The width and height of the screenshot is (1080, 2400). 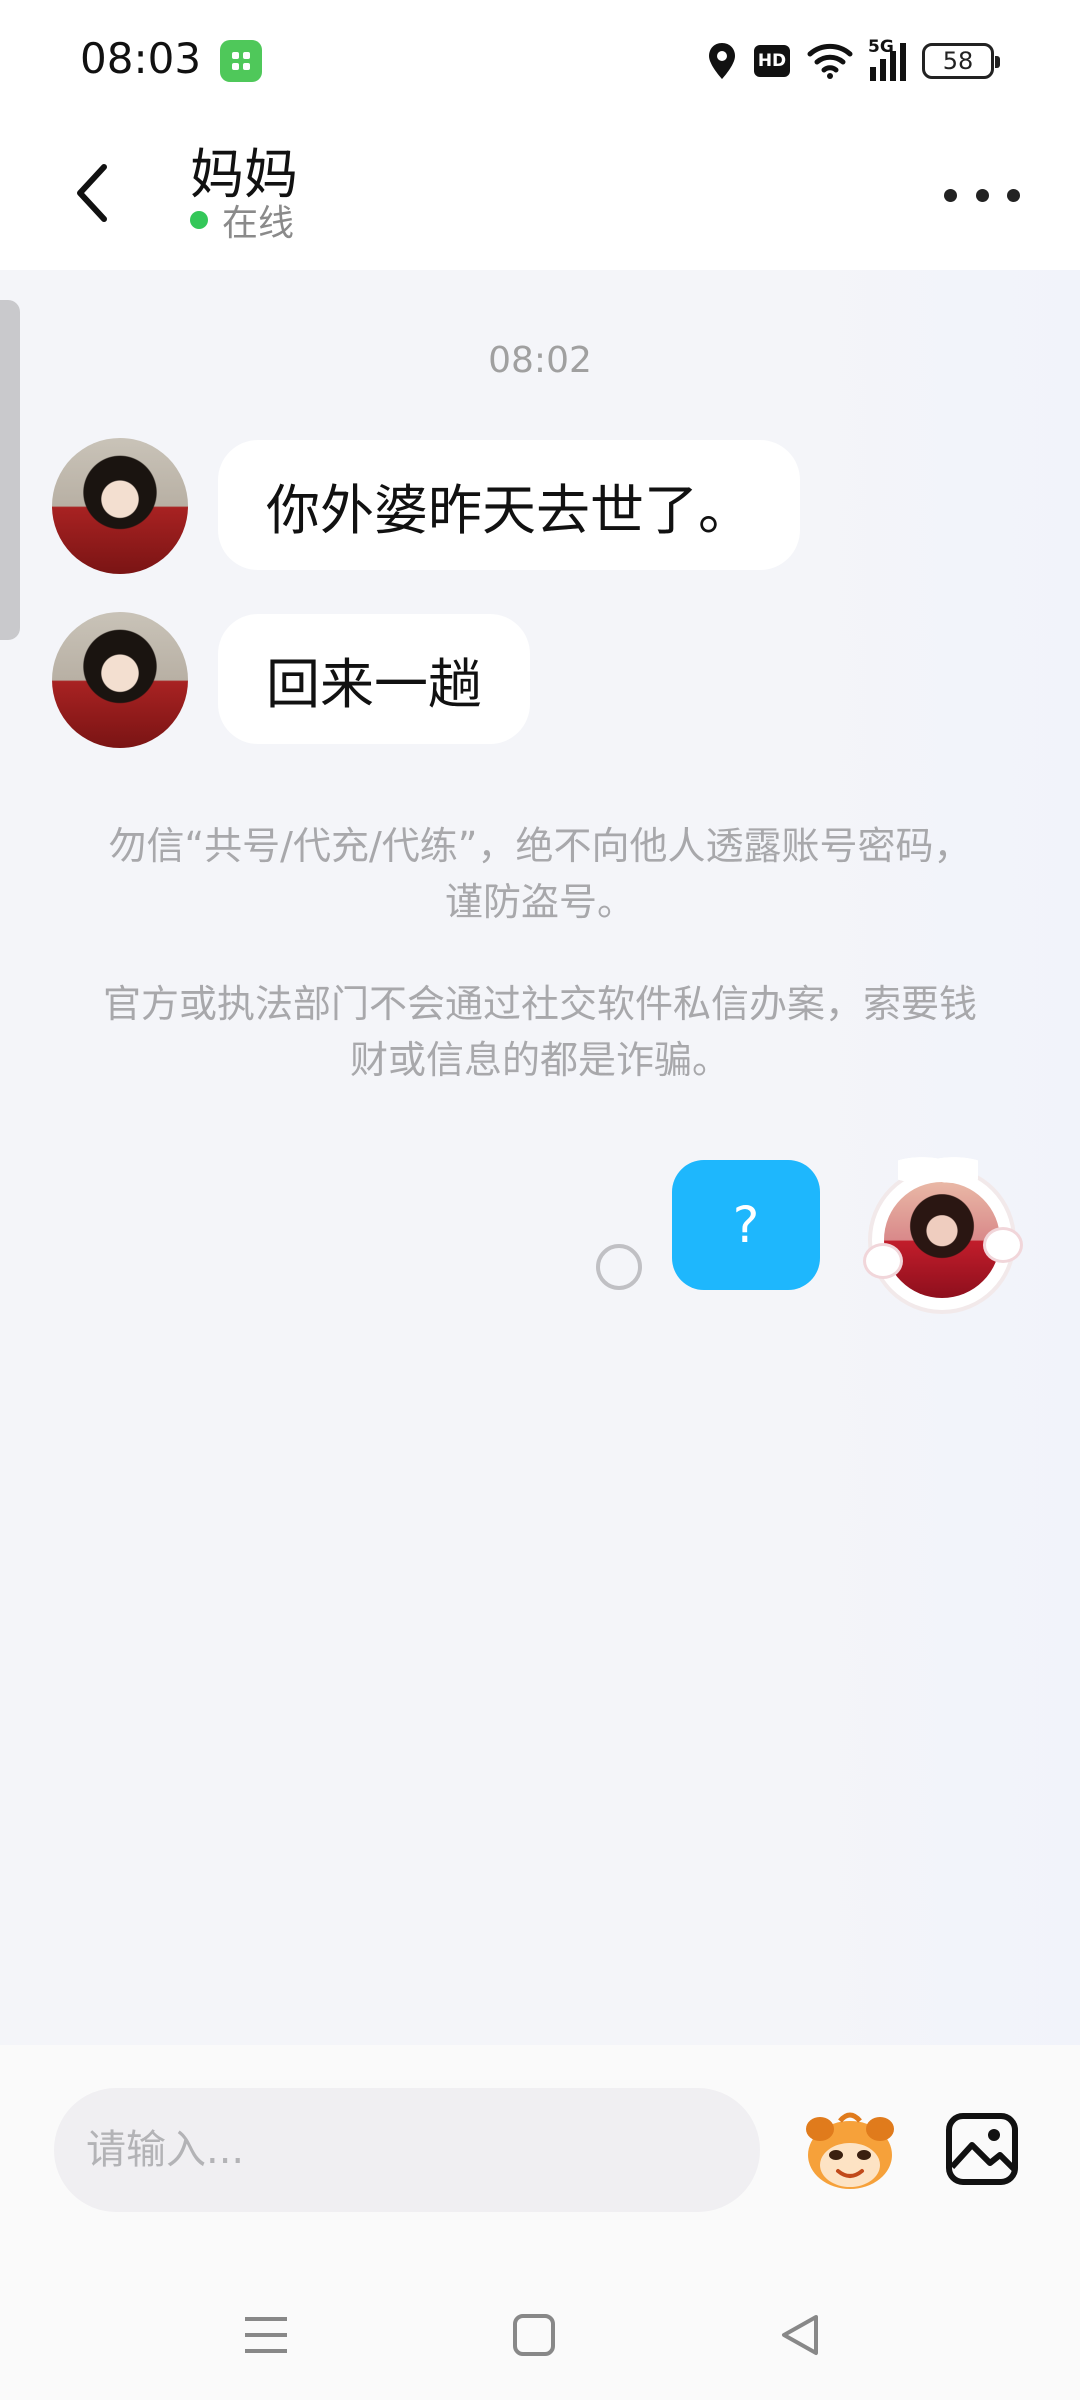 I want to click on wifi-icon, so click(x=830, y=61).